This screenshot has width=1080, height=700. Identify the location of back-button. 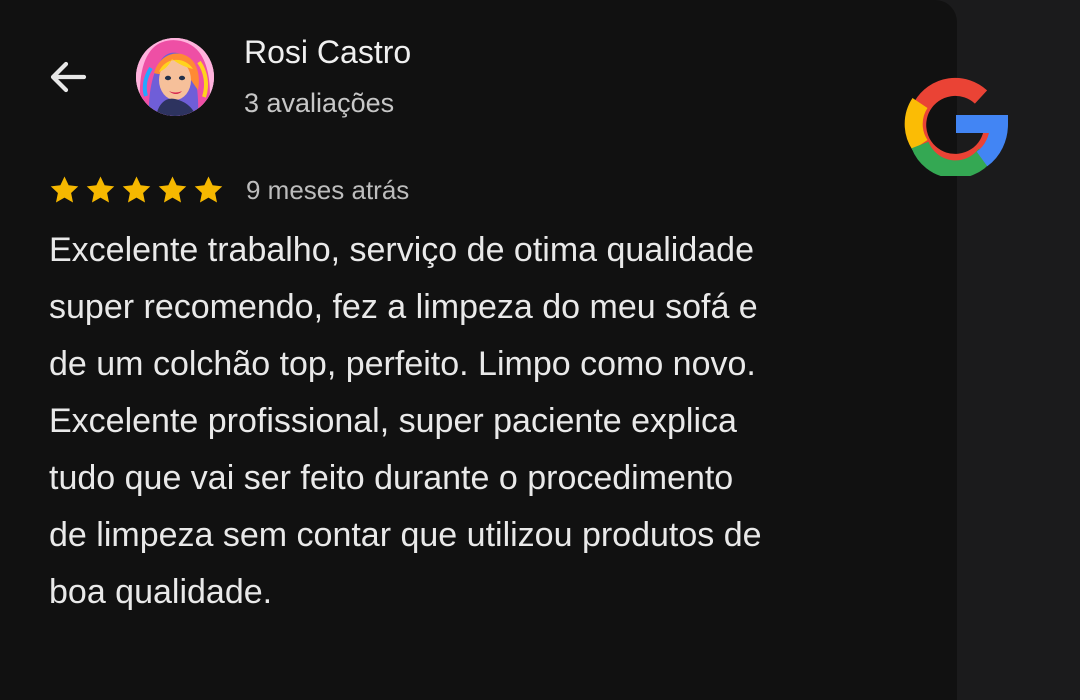
(69, 77).